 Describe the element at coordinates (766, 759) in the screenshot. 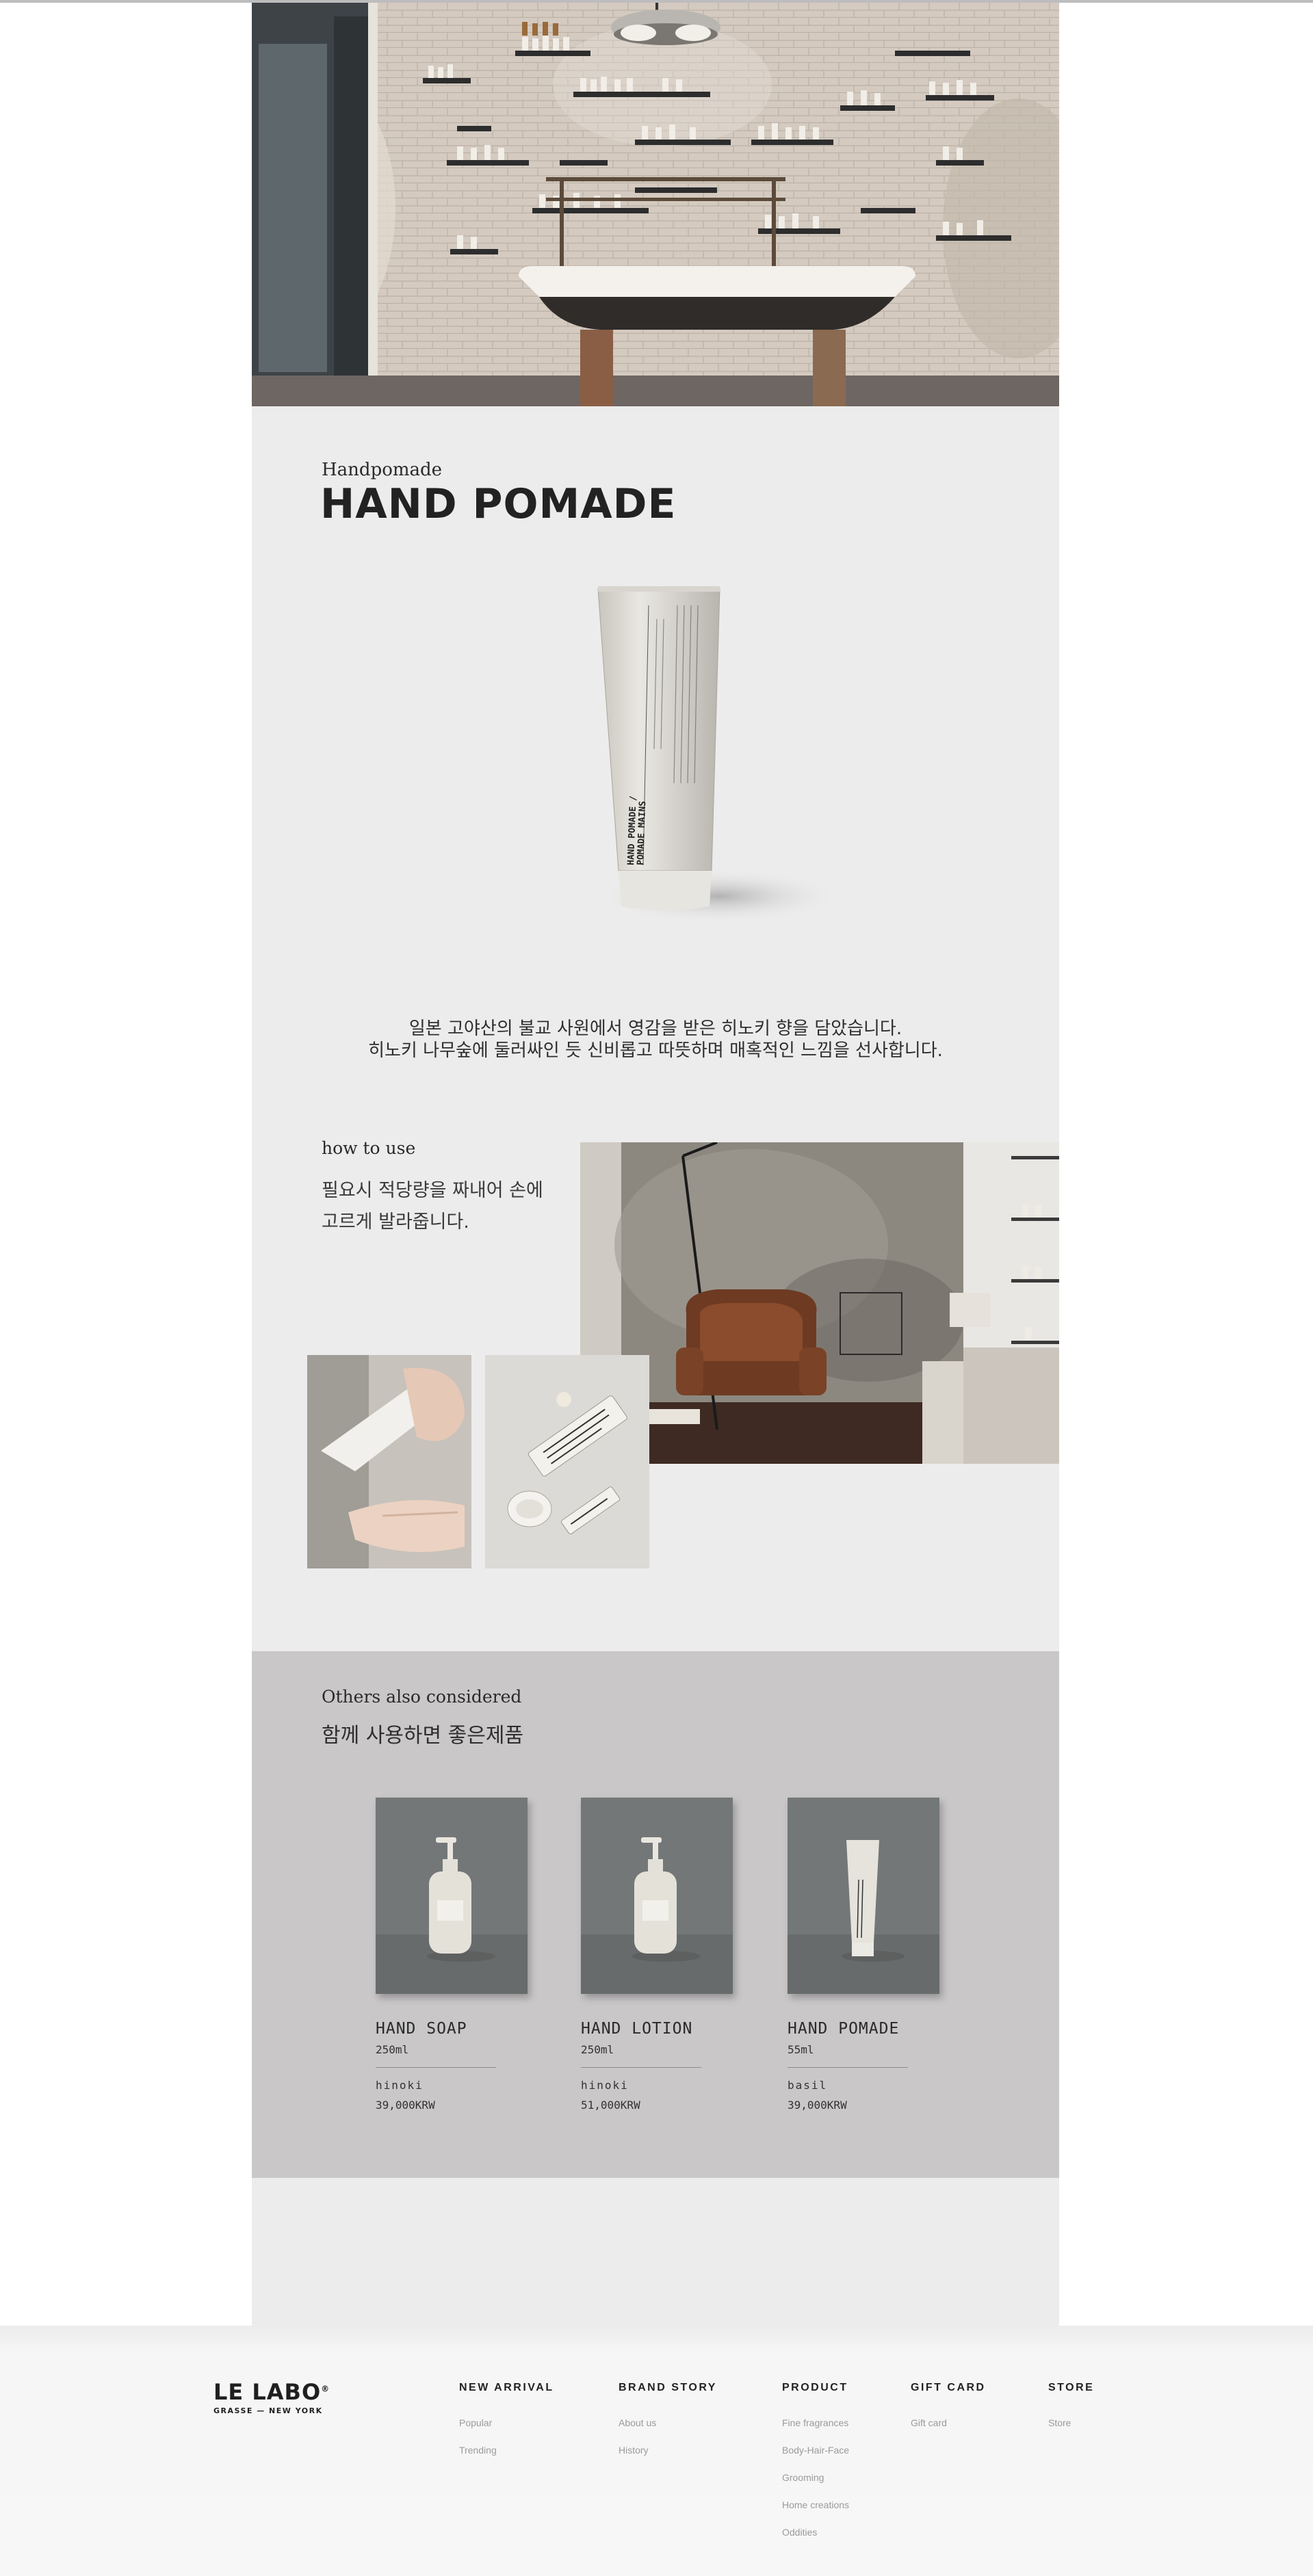

I see `product-image: HAND POMADE / POMADE MAINS` at that location.